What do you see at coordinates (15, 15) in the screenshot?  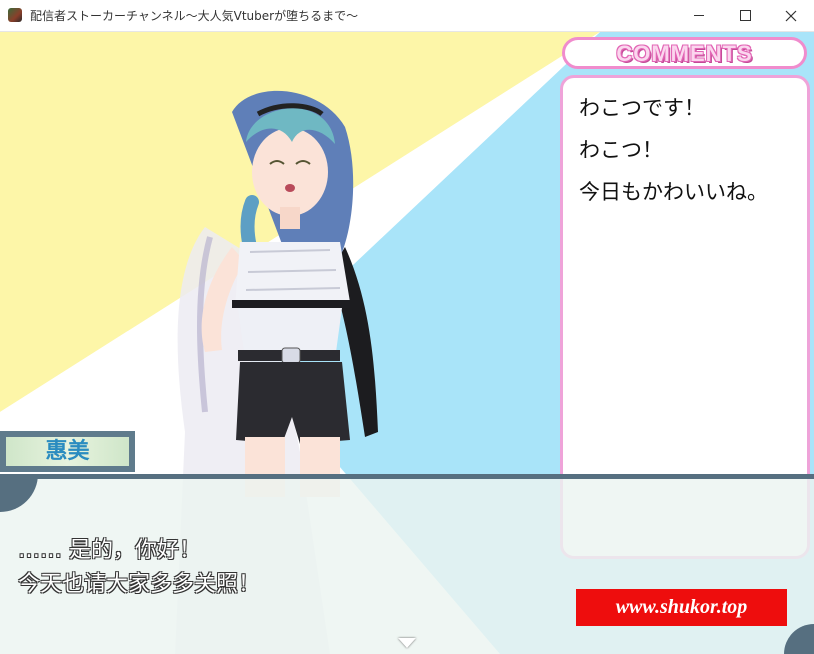 I see `game-app-icon` at bounding box center [15, 15].